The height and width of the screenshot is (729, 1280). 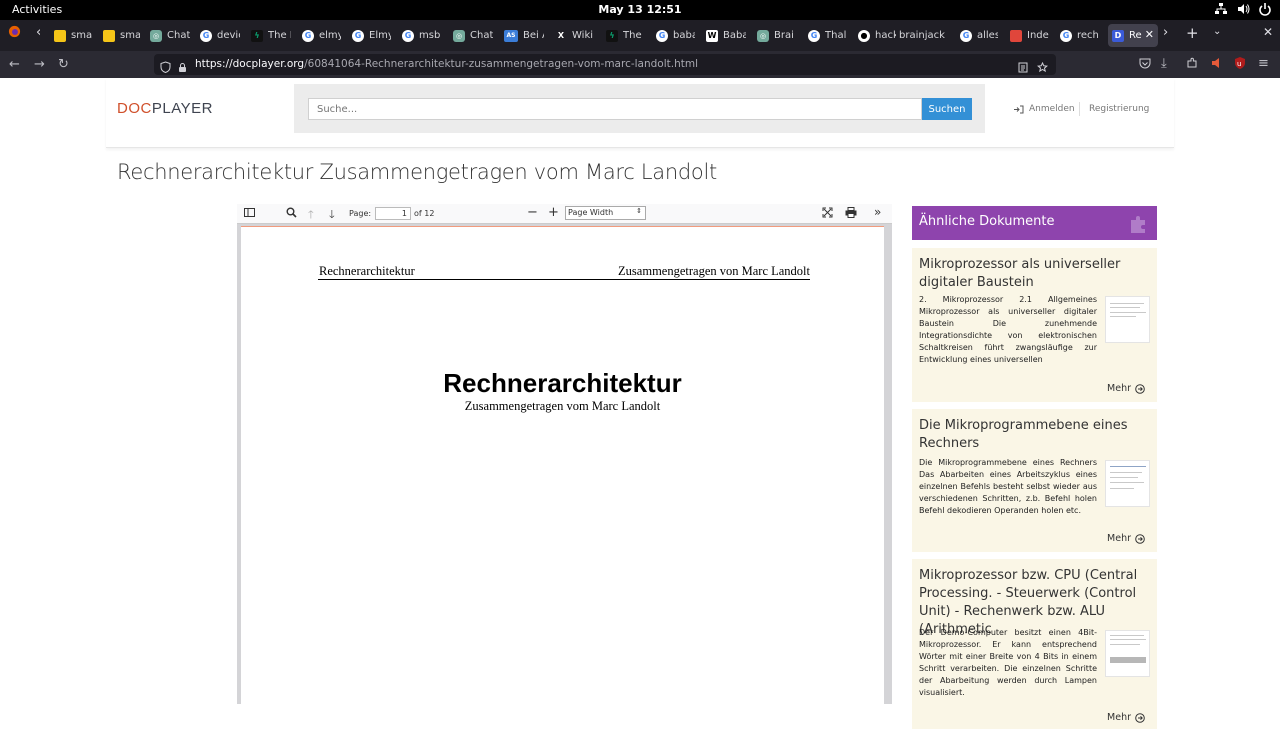 I want to click on app-menu-icon: ≡, so click(x=1263, y=63).